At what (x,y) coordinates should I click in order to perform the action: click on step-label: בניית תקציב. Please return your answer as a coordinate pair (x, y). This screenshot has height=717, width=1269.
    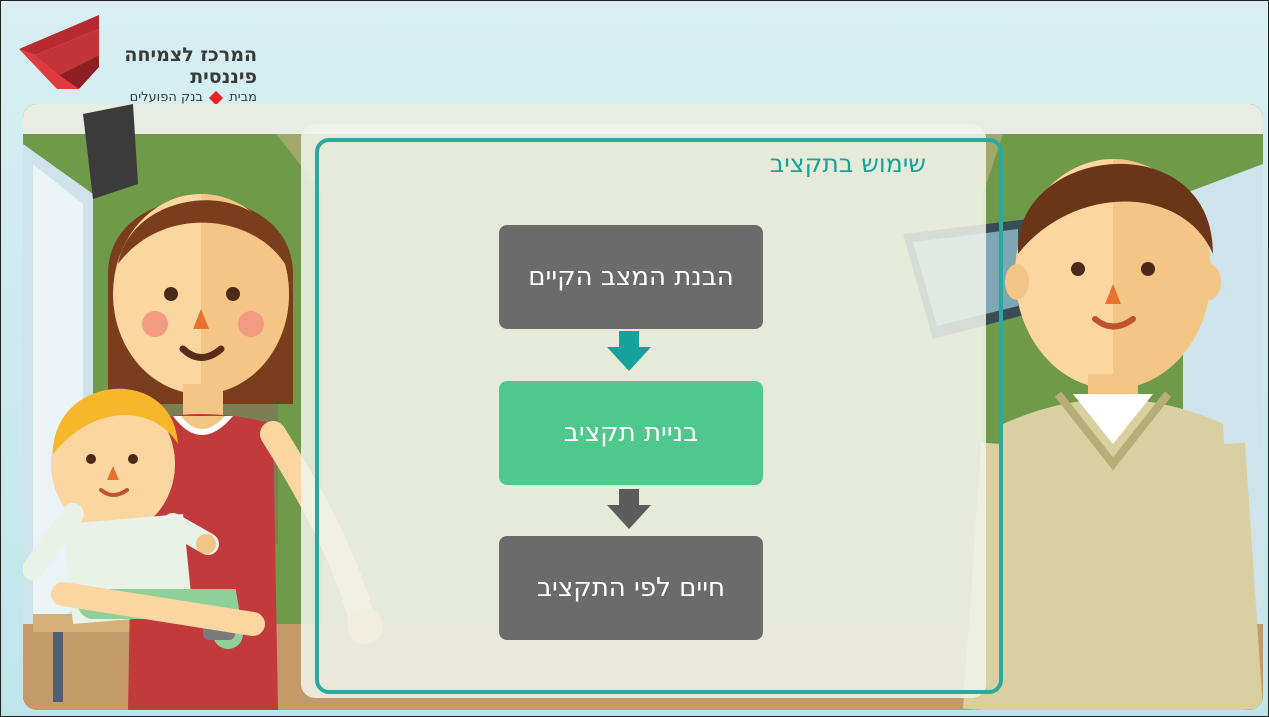
    Looking at the image, I should click on (631, 433).